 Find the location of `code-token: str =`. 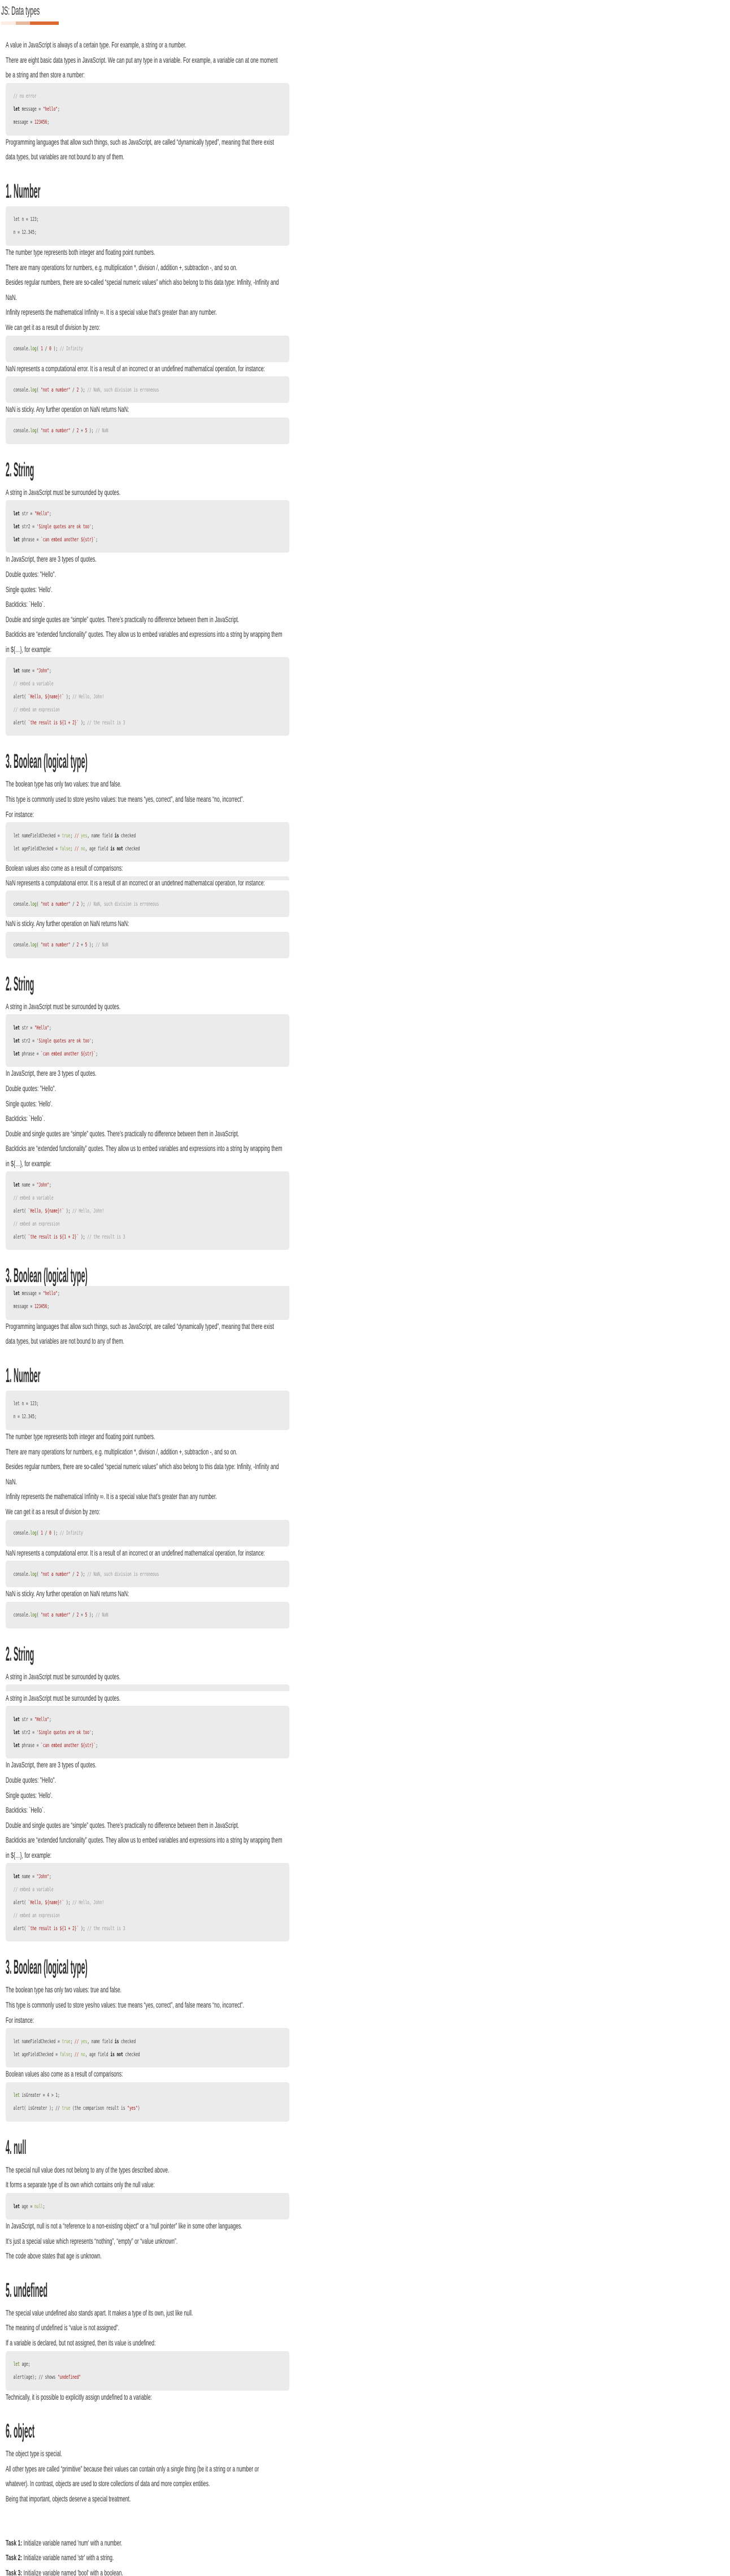

code-token: str = is located at coordinates (26, 513).